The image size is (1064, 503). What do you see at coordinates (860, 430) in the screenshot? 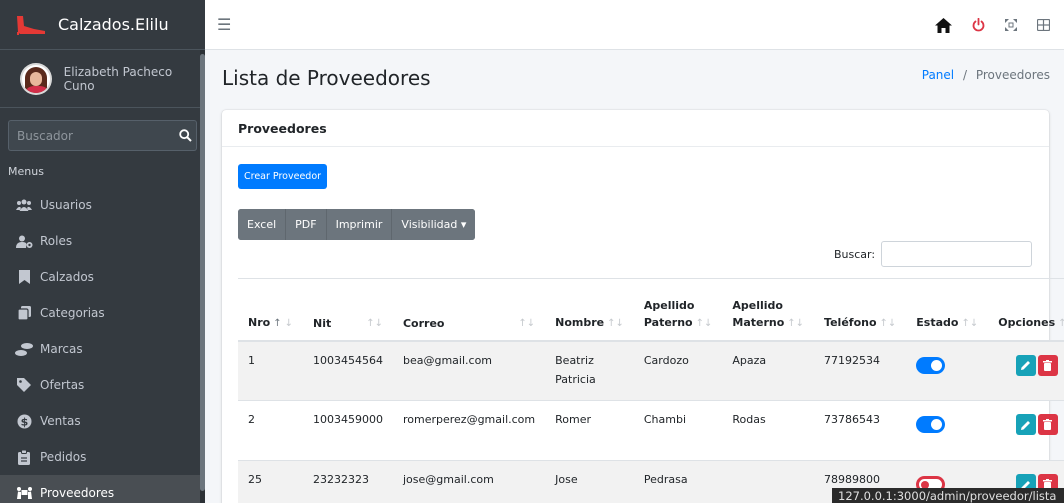
I see `cell-telefono: 73786543` at bounding box center [860, 430].